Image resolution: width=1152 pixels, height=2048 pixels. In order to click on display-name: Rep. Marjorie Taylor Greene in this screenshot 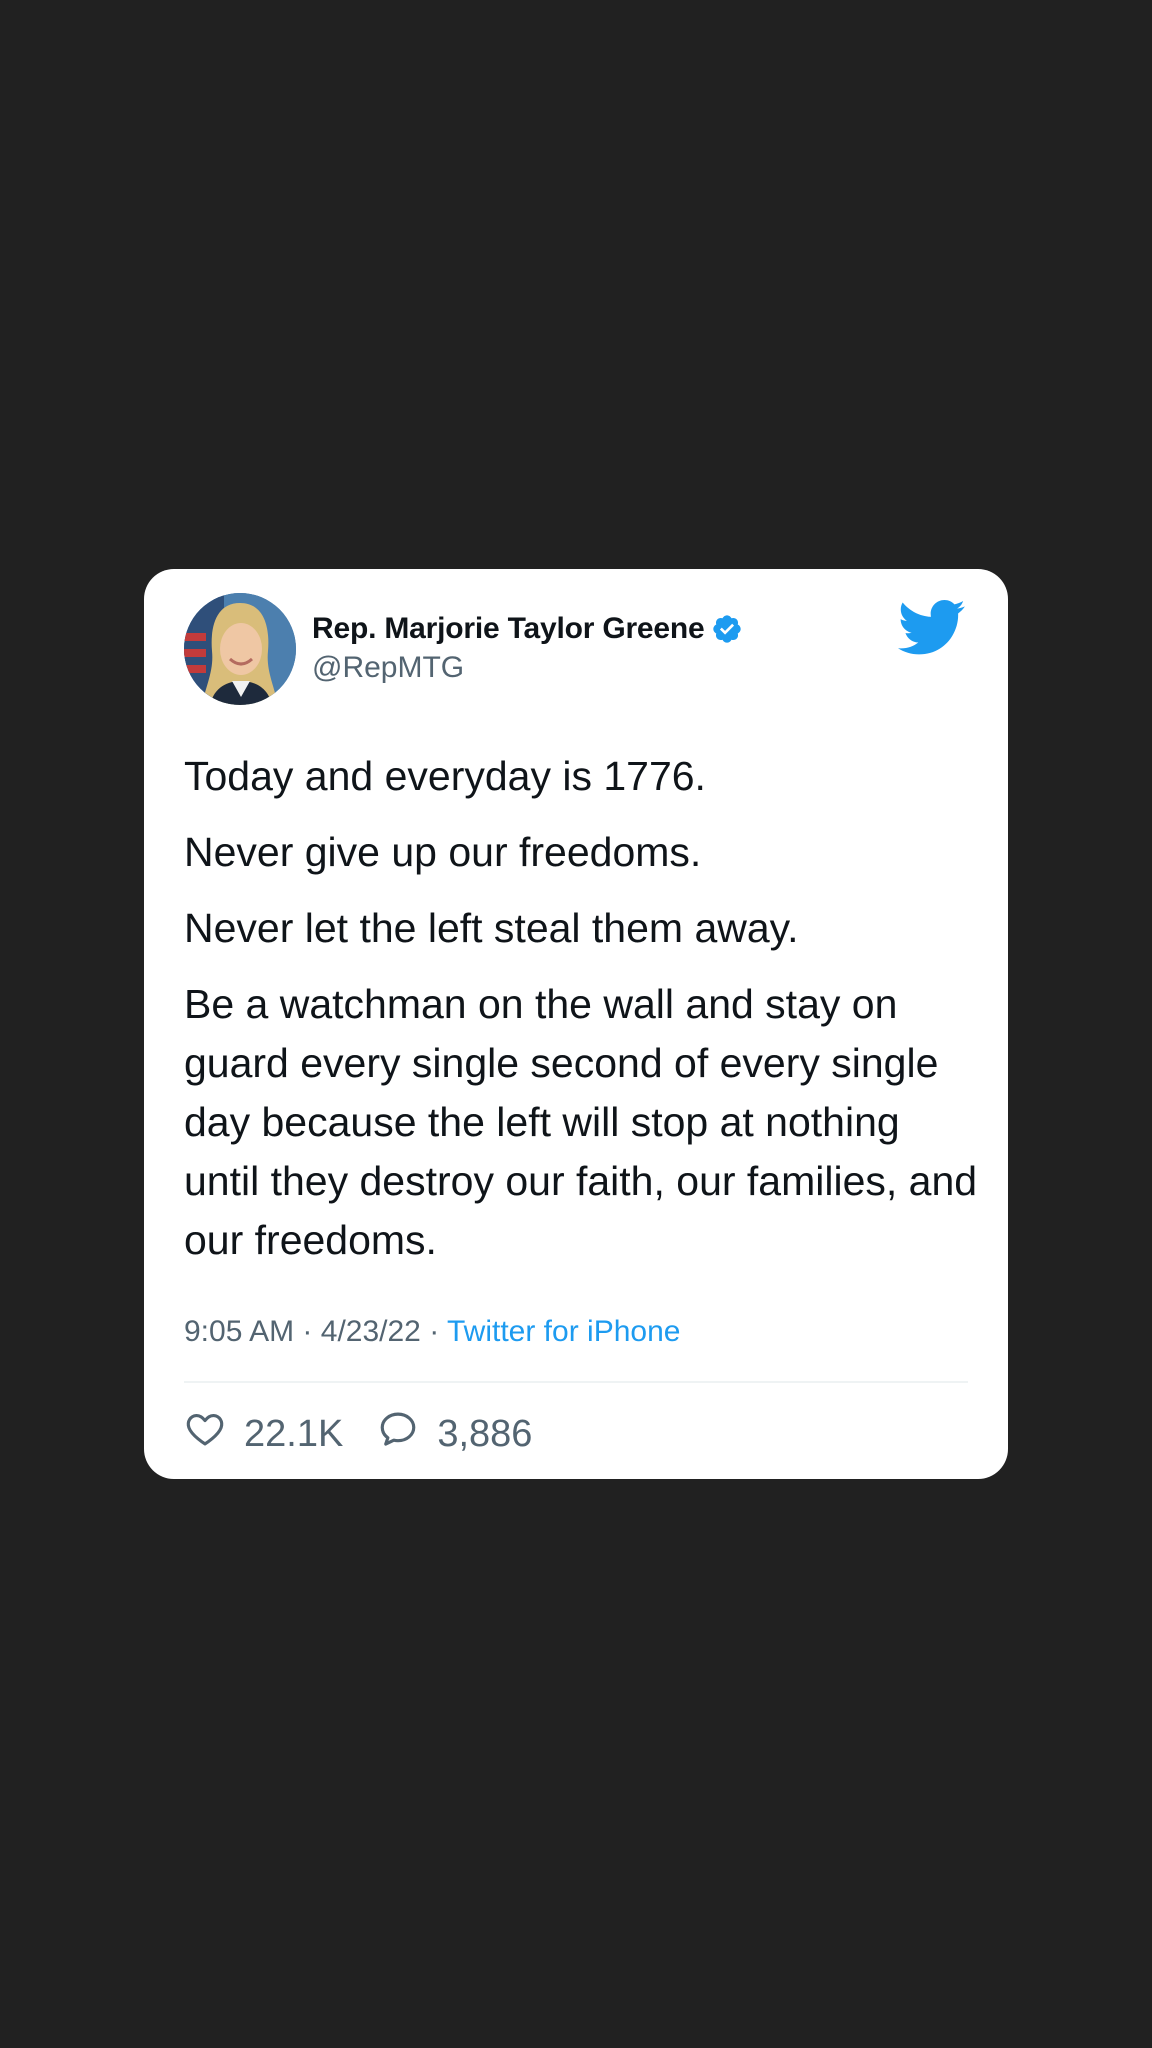, I will do `click(508, 629)`.